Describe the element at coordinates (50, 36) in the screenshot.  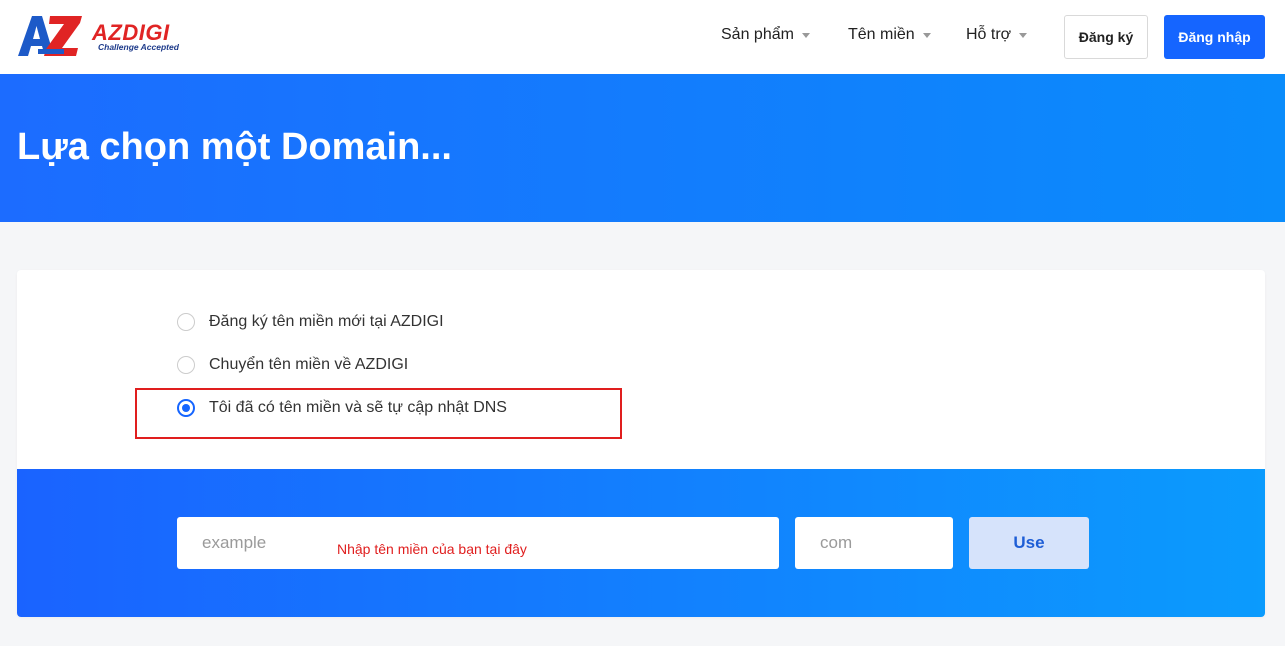
I see `az-logo-mark-icon` at that location.